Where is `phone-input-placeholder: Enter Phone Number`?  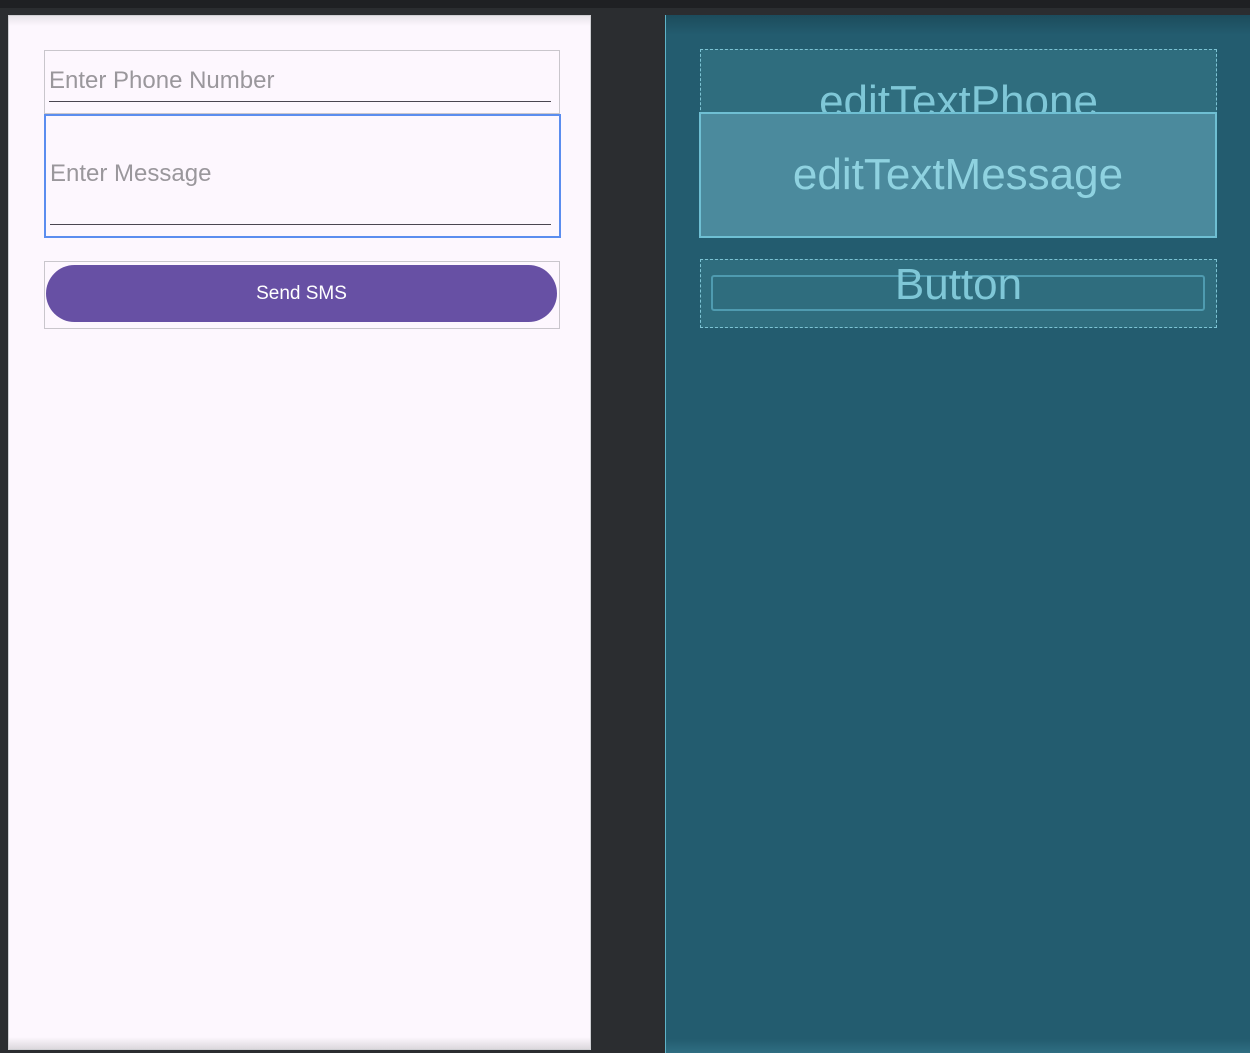
phone-input-placeholder: Enter Phone Number is located at coordinates (162, 80).